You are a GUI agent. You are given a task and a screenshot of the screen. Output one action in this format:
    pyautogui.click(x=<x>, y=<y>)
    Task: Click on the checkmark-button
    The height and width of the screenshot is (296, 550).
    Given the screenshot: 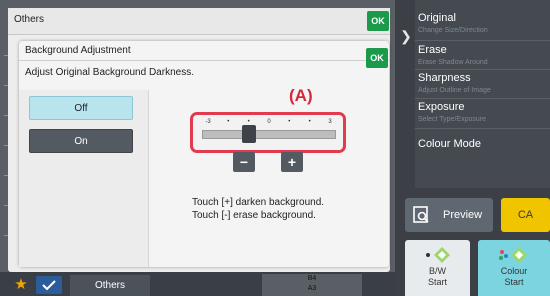 What is the action you would take?
    pyautogui.click(x=49, y=285)
    